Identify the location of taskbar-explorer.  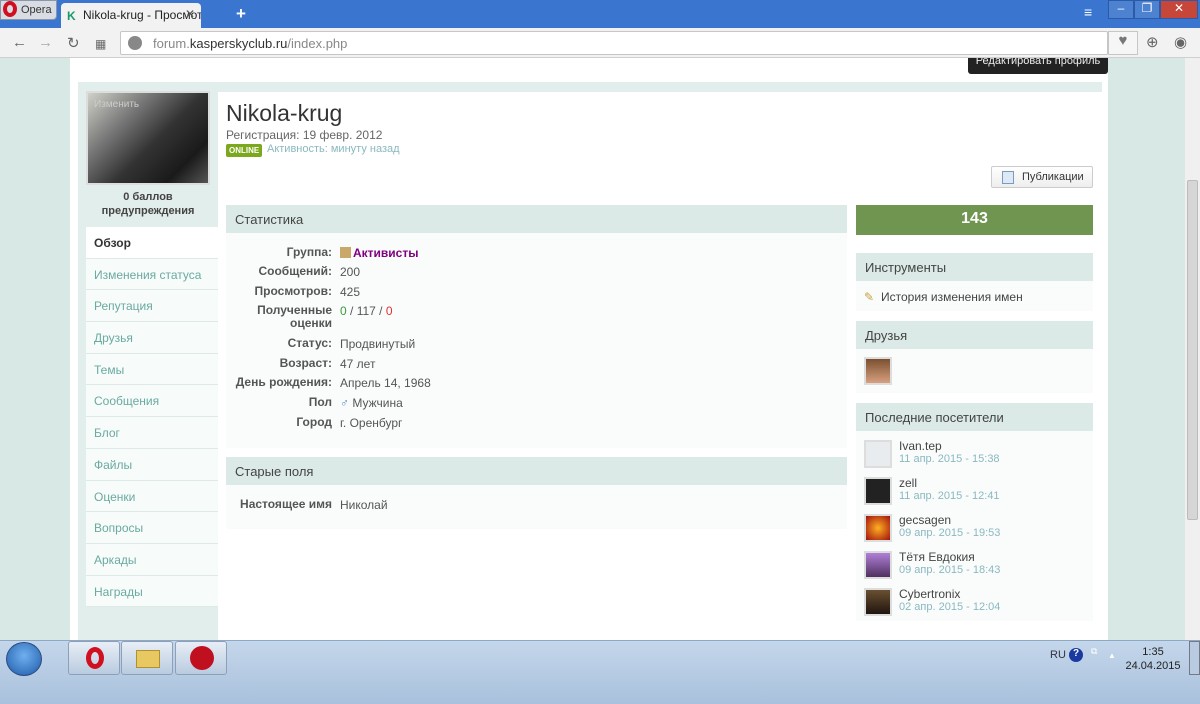
(147, 658).